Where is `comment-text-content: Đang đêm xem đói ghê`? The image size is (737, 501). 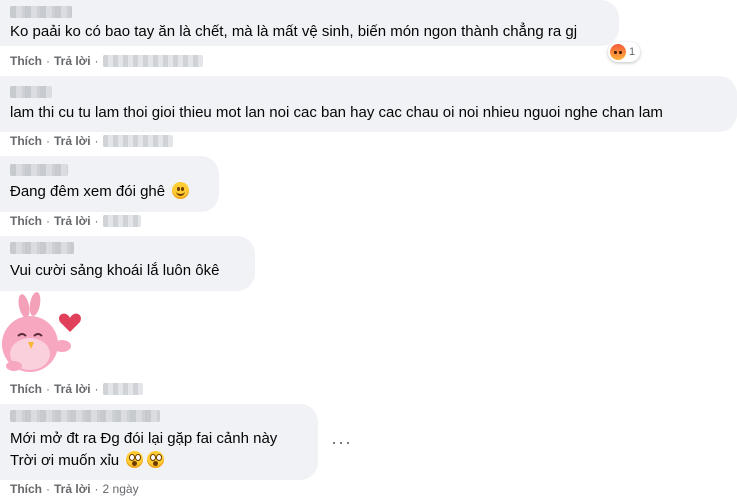 comment-text-content: Đang đêm xem đói ghê is located at coordinates (88, 191).